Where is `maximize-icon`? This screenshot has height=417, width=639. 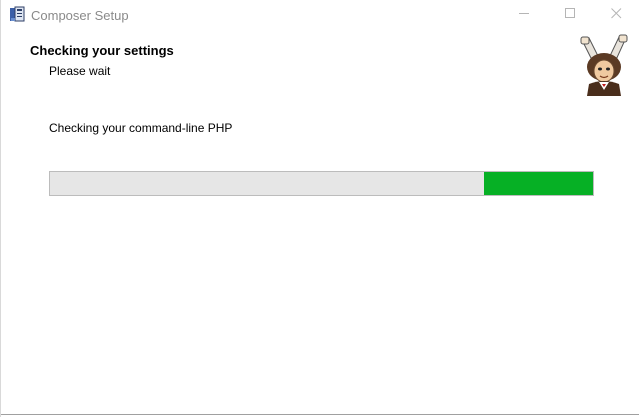
maximize-icon is located at coordinates (570, 15).